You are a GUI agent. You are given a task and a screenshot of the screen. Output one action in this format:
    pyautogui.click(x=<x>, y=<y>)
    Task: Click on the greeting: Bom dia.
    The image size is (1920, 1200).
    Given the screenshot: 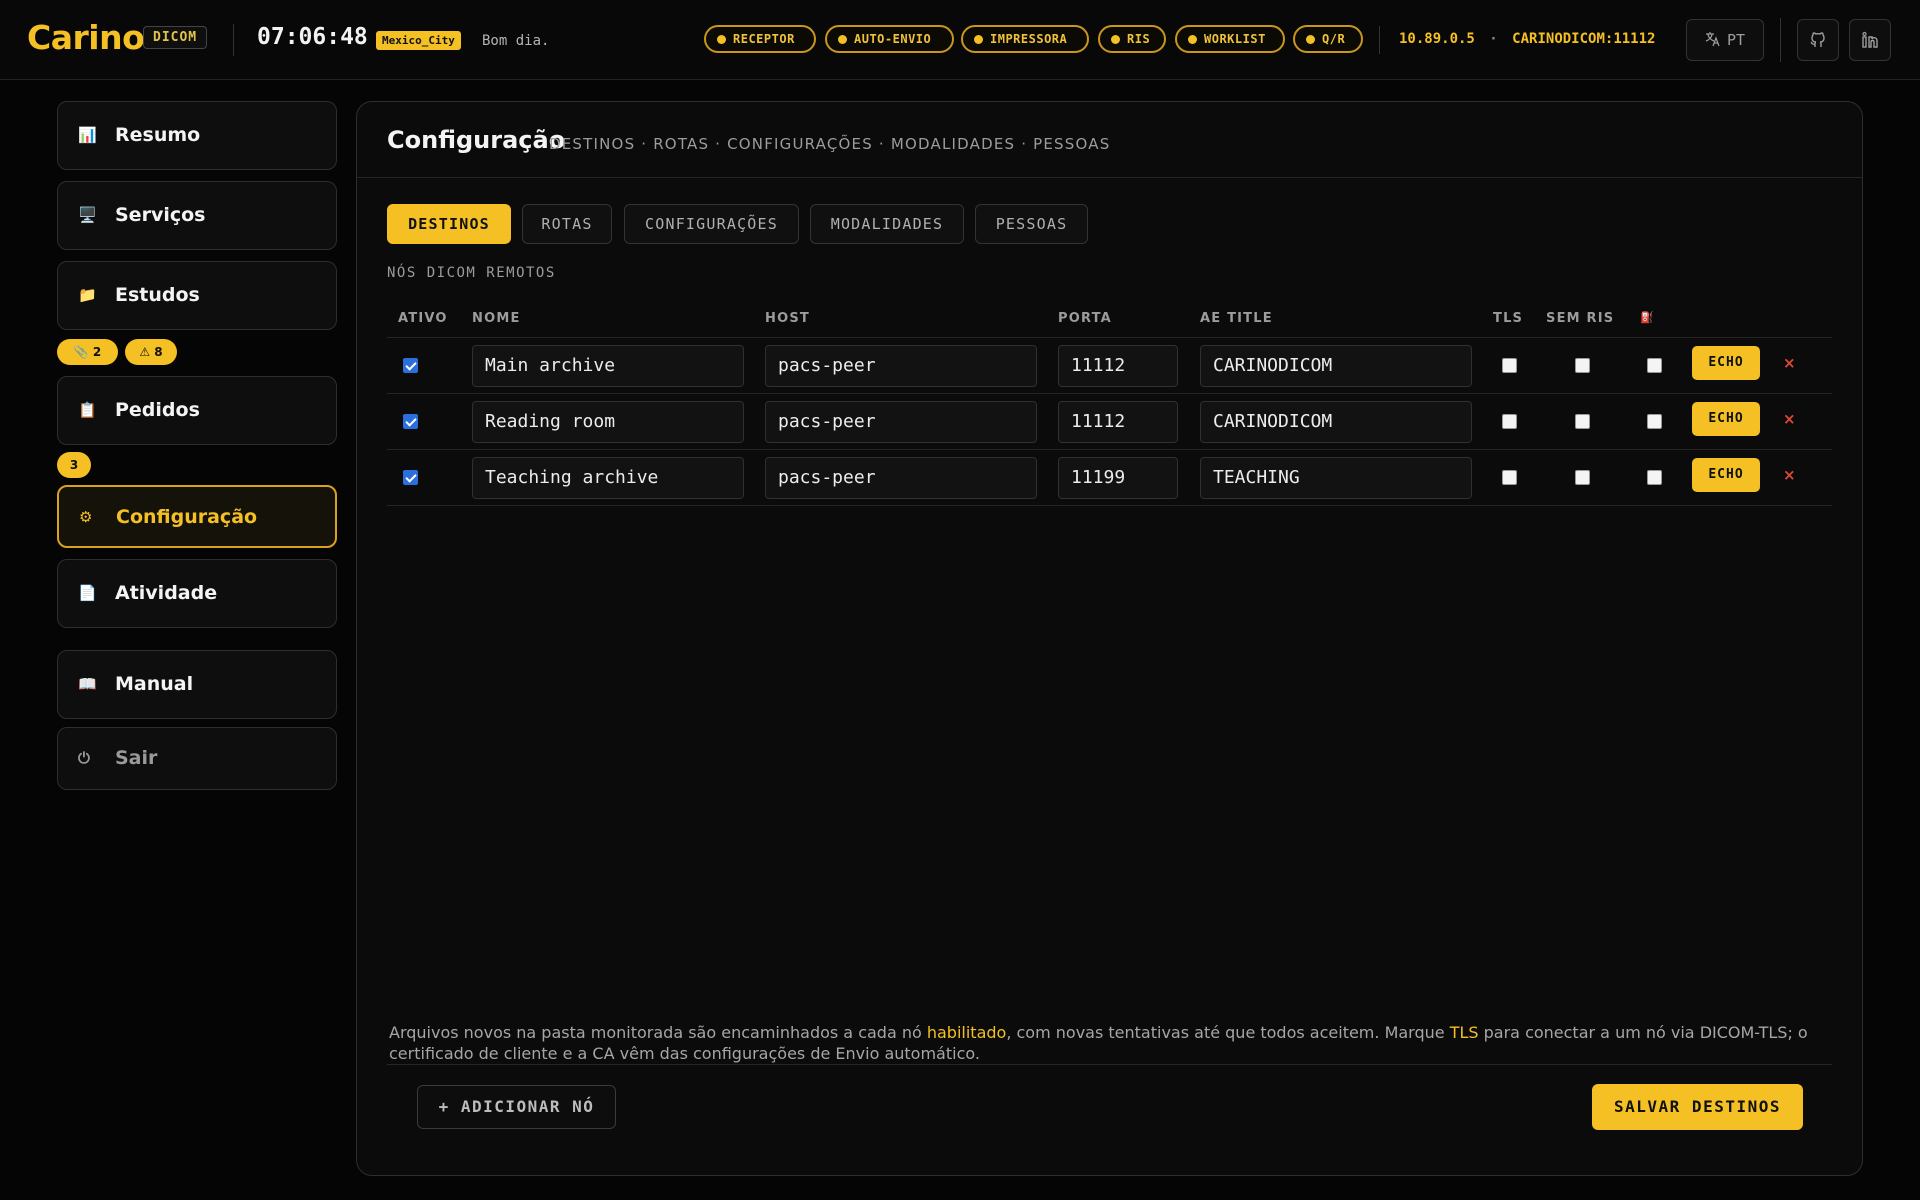 What is the action you would take?
    pyautogui.click(x=516, y=41)
    